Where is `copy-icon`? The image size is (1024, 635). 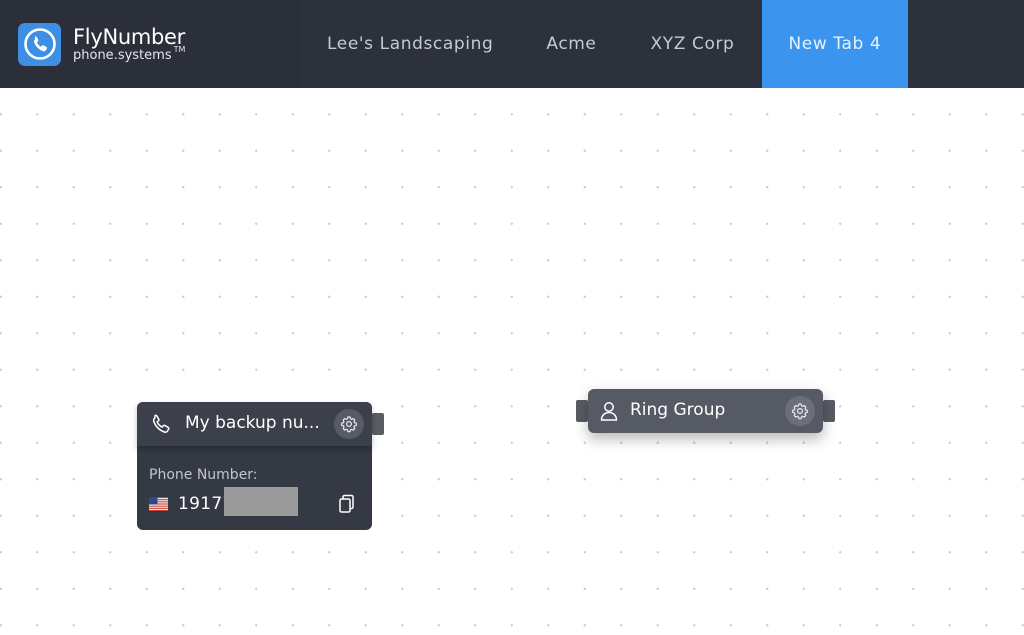 copy-icon is located at coordinates (346, 504).